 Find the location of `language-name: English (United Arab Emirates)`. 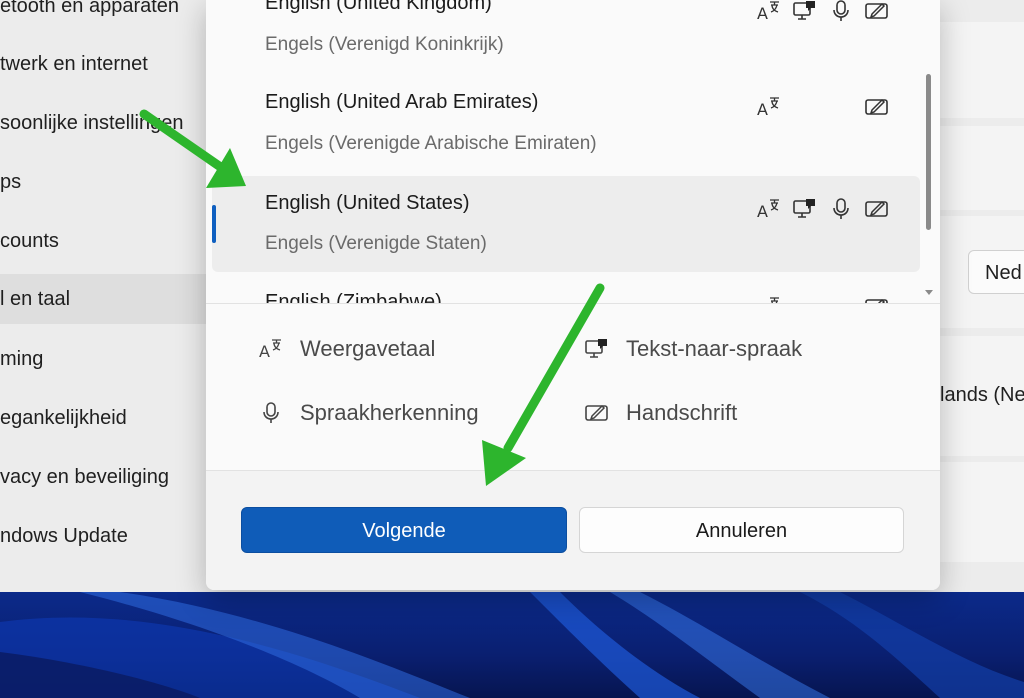

language-name: English (United Arab Emirates) is located at coordinates (402, 102).